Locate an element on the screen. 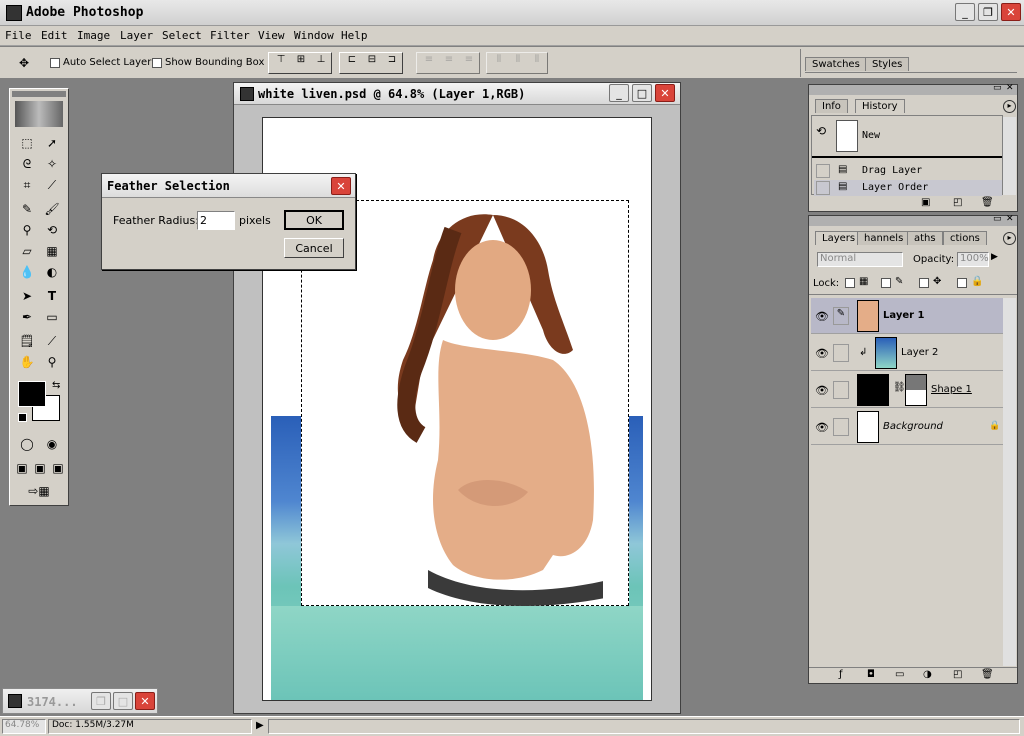 This screenshot has height=736, width=1024. swap-colors-icon: ⇆ is located at coordinates (56, 385).